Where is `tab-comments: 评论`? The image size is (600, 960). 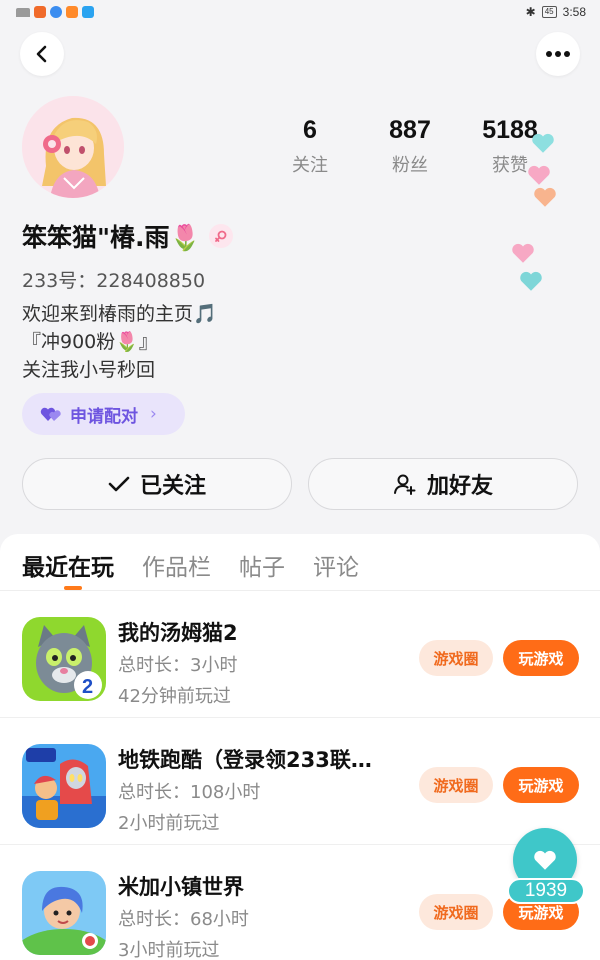
tab-comments: 评论 is located at coordinates (336, 569).